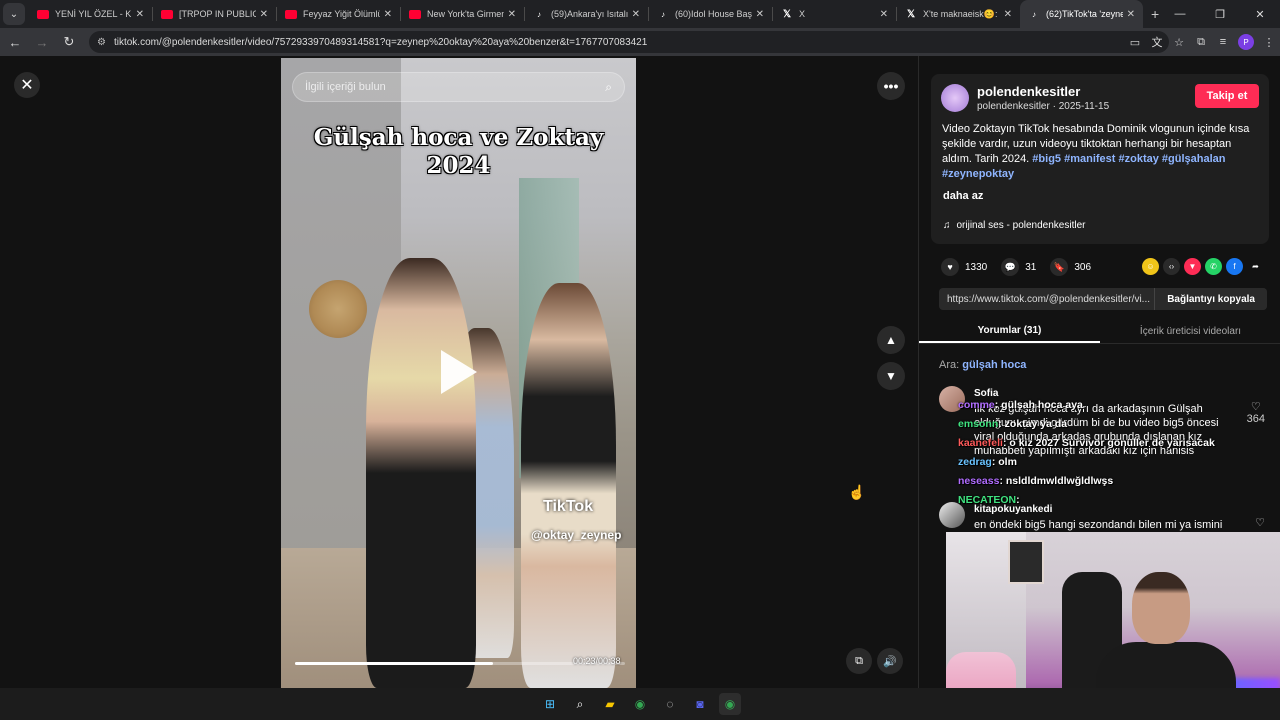 Image resolution: width=1280 pixels, height=720 pixels. What do you see at coordinates (1260, 522) in the screenshot?
I see `comment-like-button: ♡` at bounding box center [1260, 522].